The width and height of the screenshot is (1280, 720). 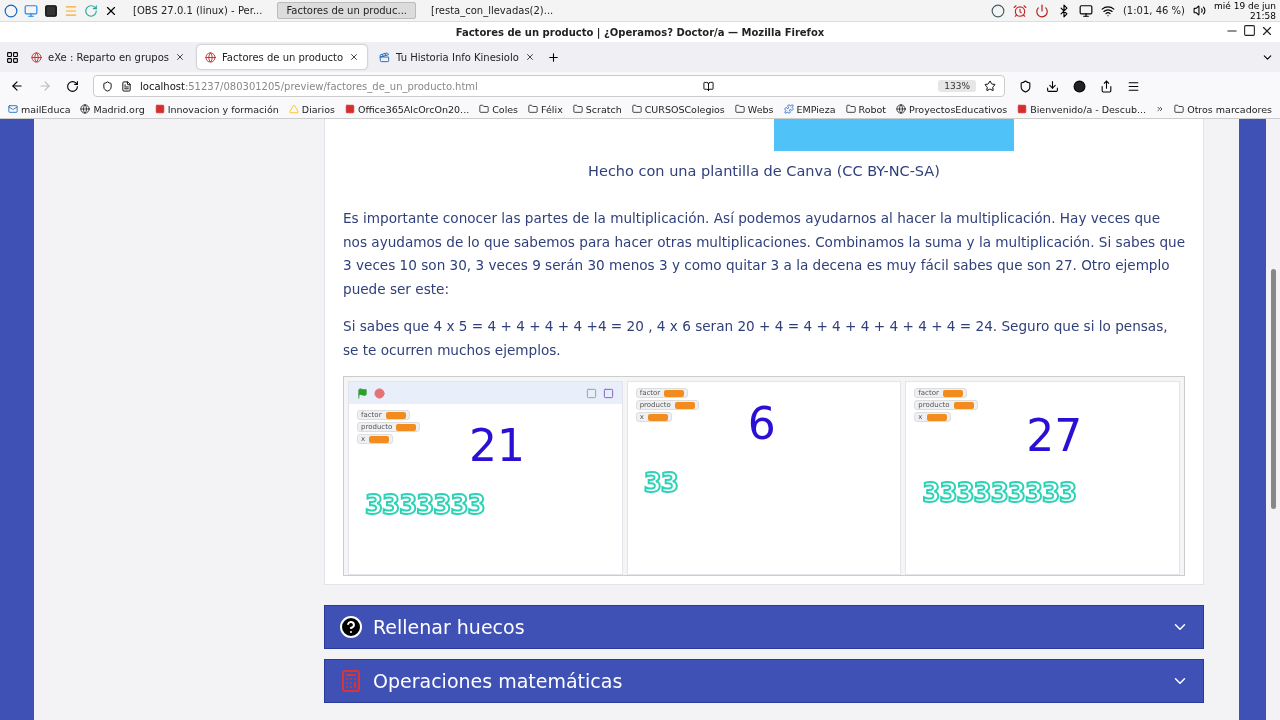 I want to click on stop-icon, so click(x=379, y=393).